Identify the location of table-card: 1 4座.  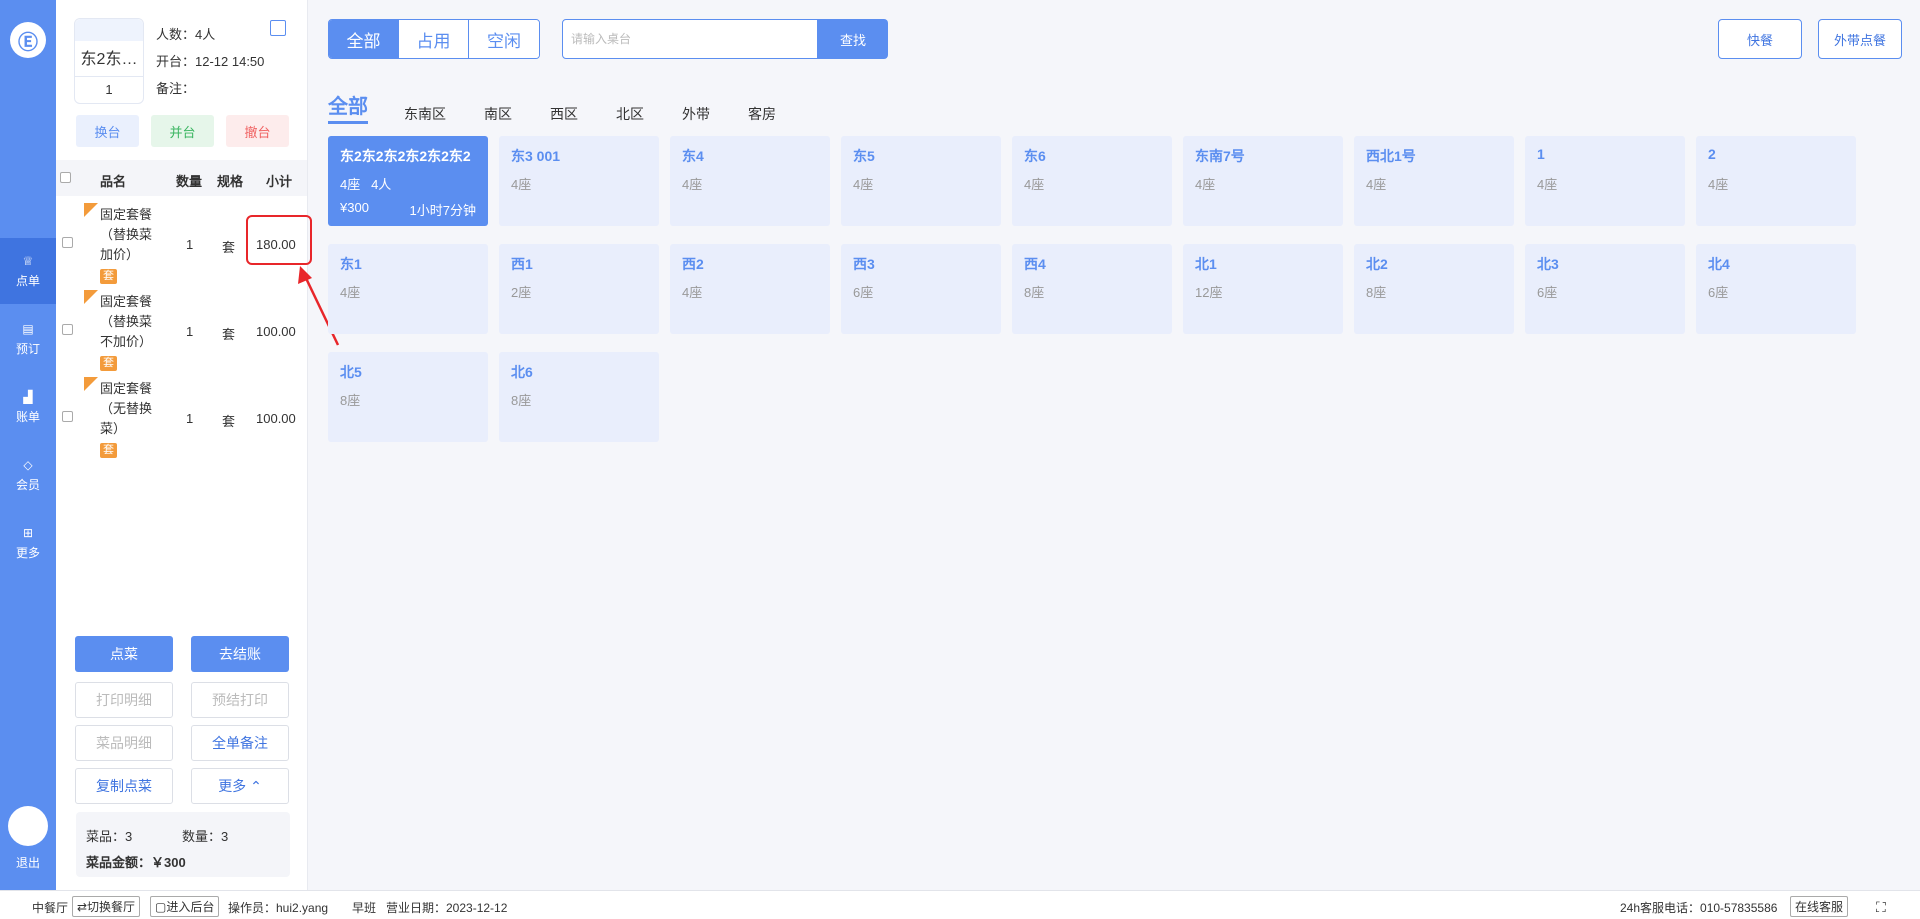
(1605, 181).